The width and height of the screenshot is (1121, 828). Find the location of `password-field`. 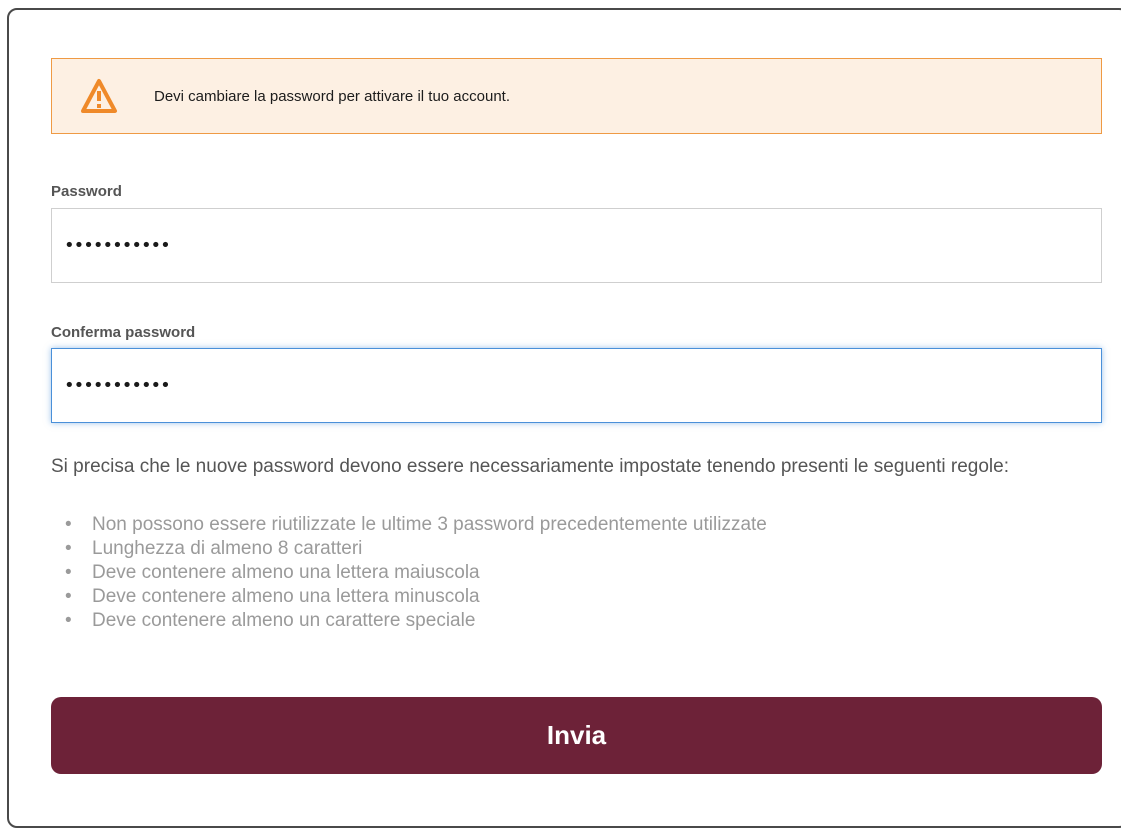

password-field is located at coordinates (576, 245).